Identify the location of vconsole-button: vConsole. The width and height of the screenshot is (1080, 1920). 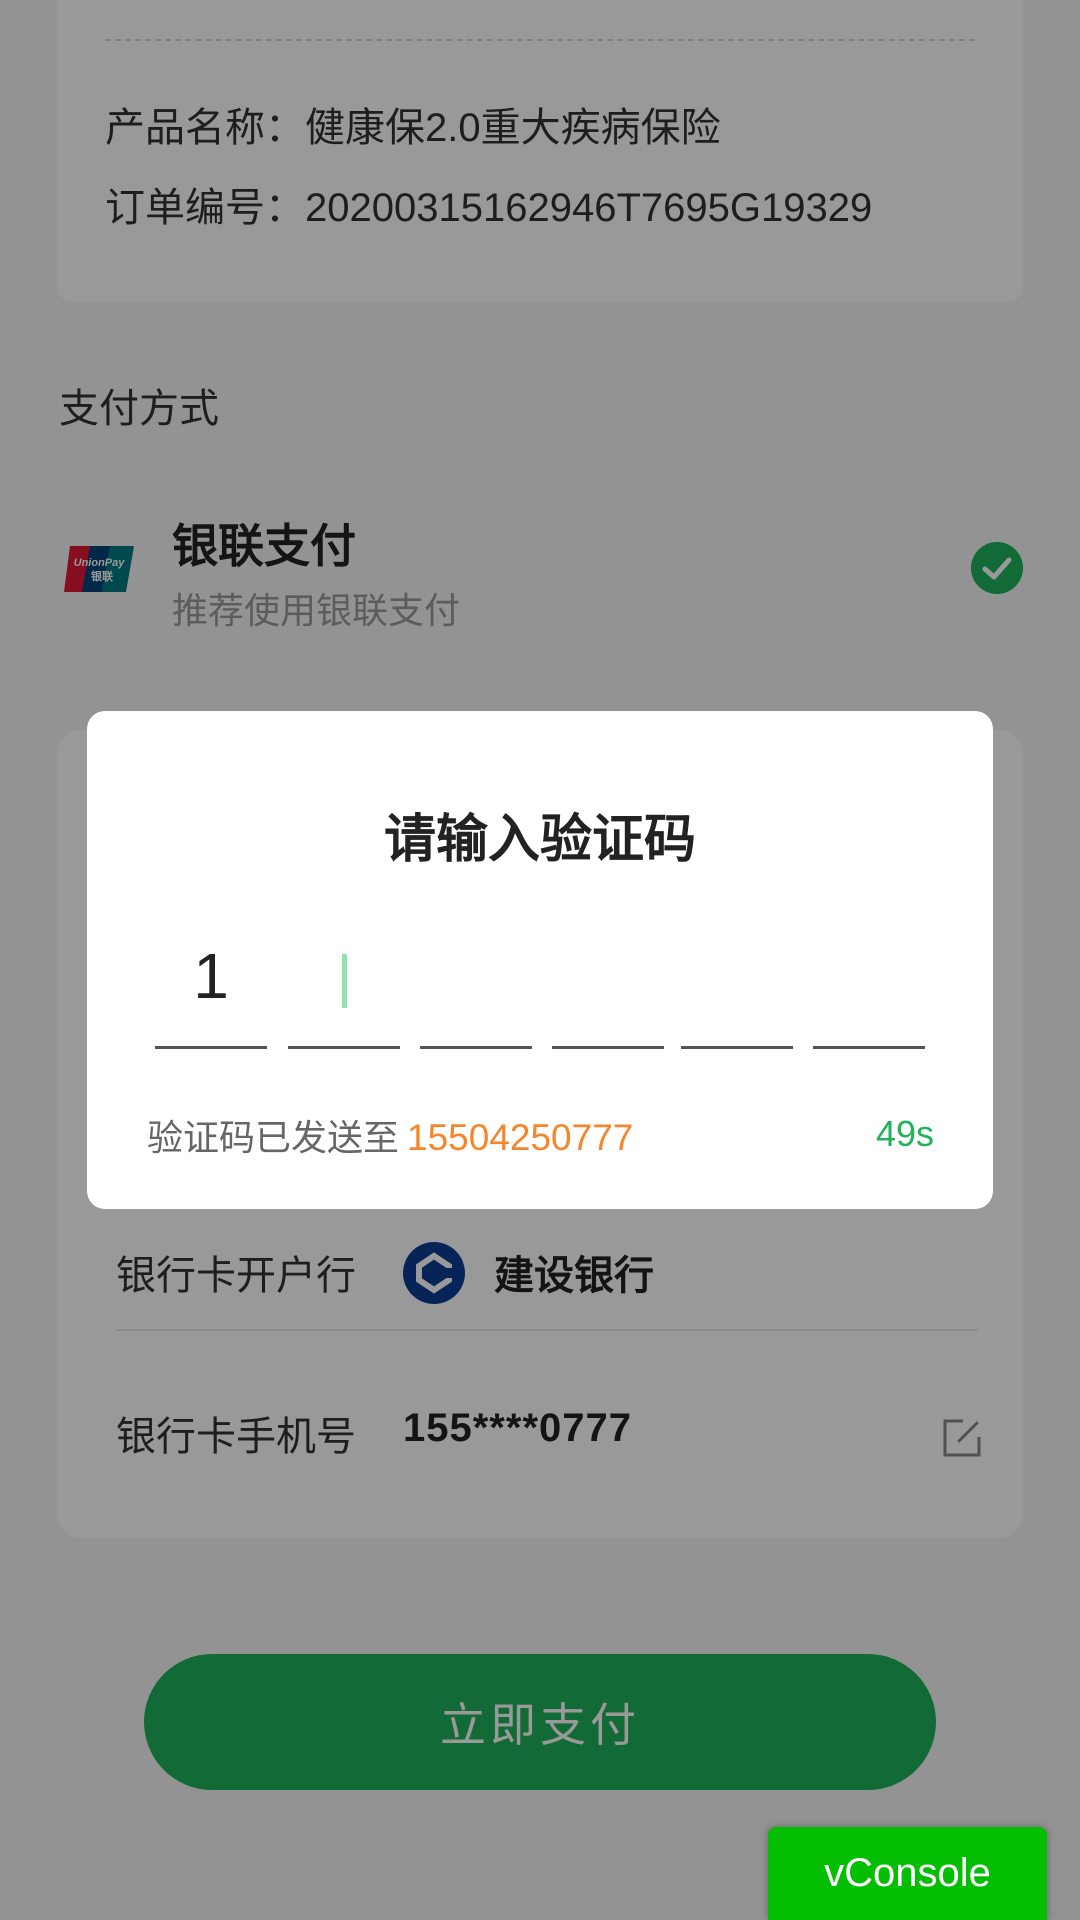
(907, 1873).